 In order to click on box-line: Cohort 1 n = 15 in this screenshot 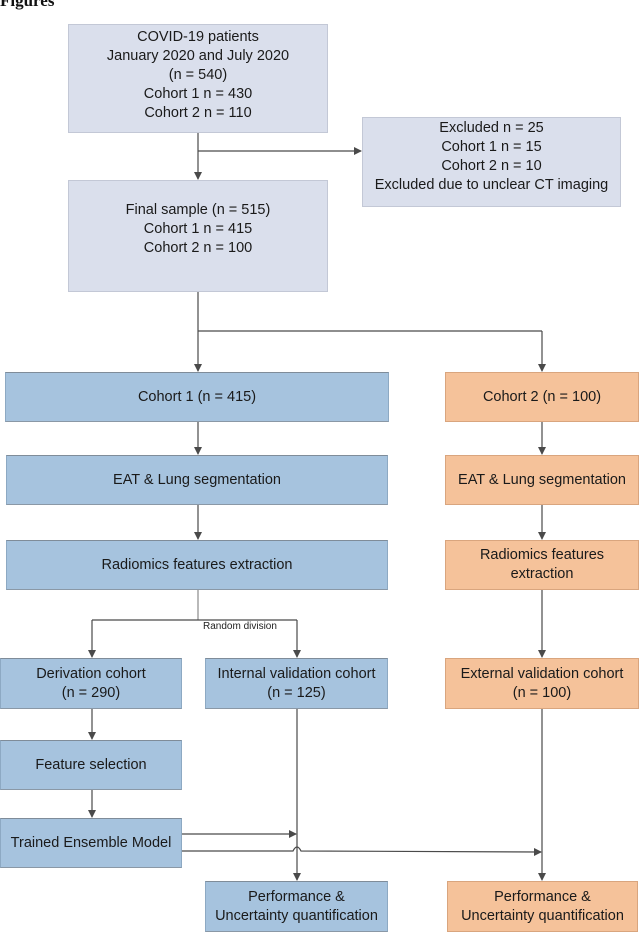, I will do `click(491, 147)`.